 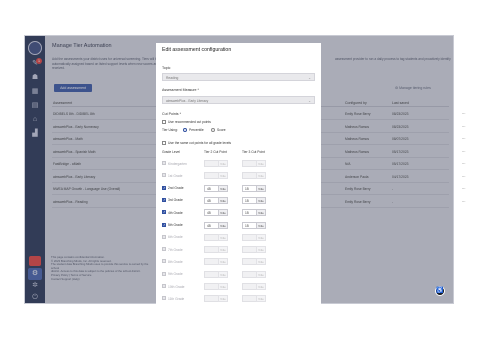 What do you see at coordinates (166, 68) in the screenshot?
I see `topic-label: Topic` at bounding box center [166, 68].